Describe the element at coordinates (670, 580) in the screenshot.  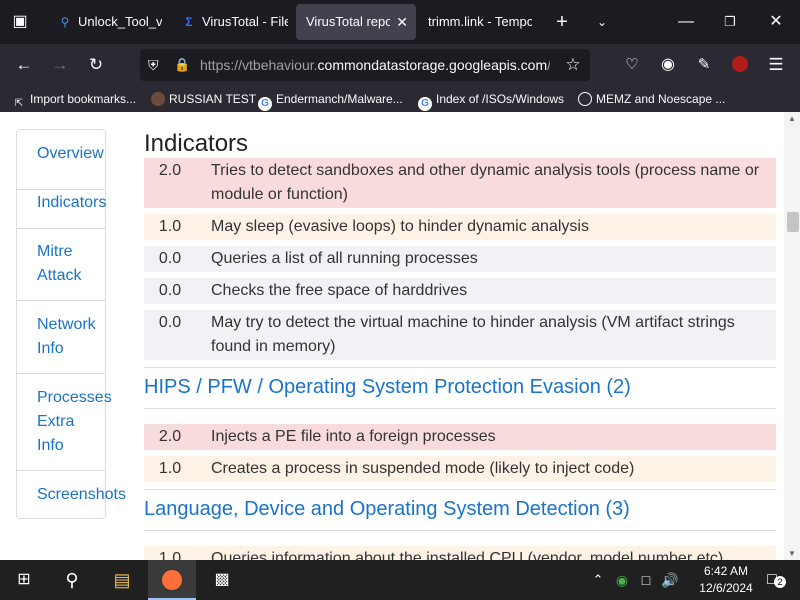
I see `volume-icon: 🔊` at that location.